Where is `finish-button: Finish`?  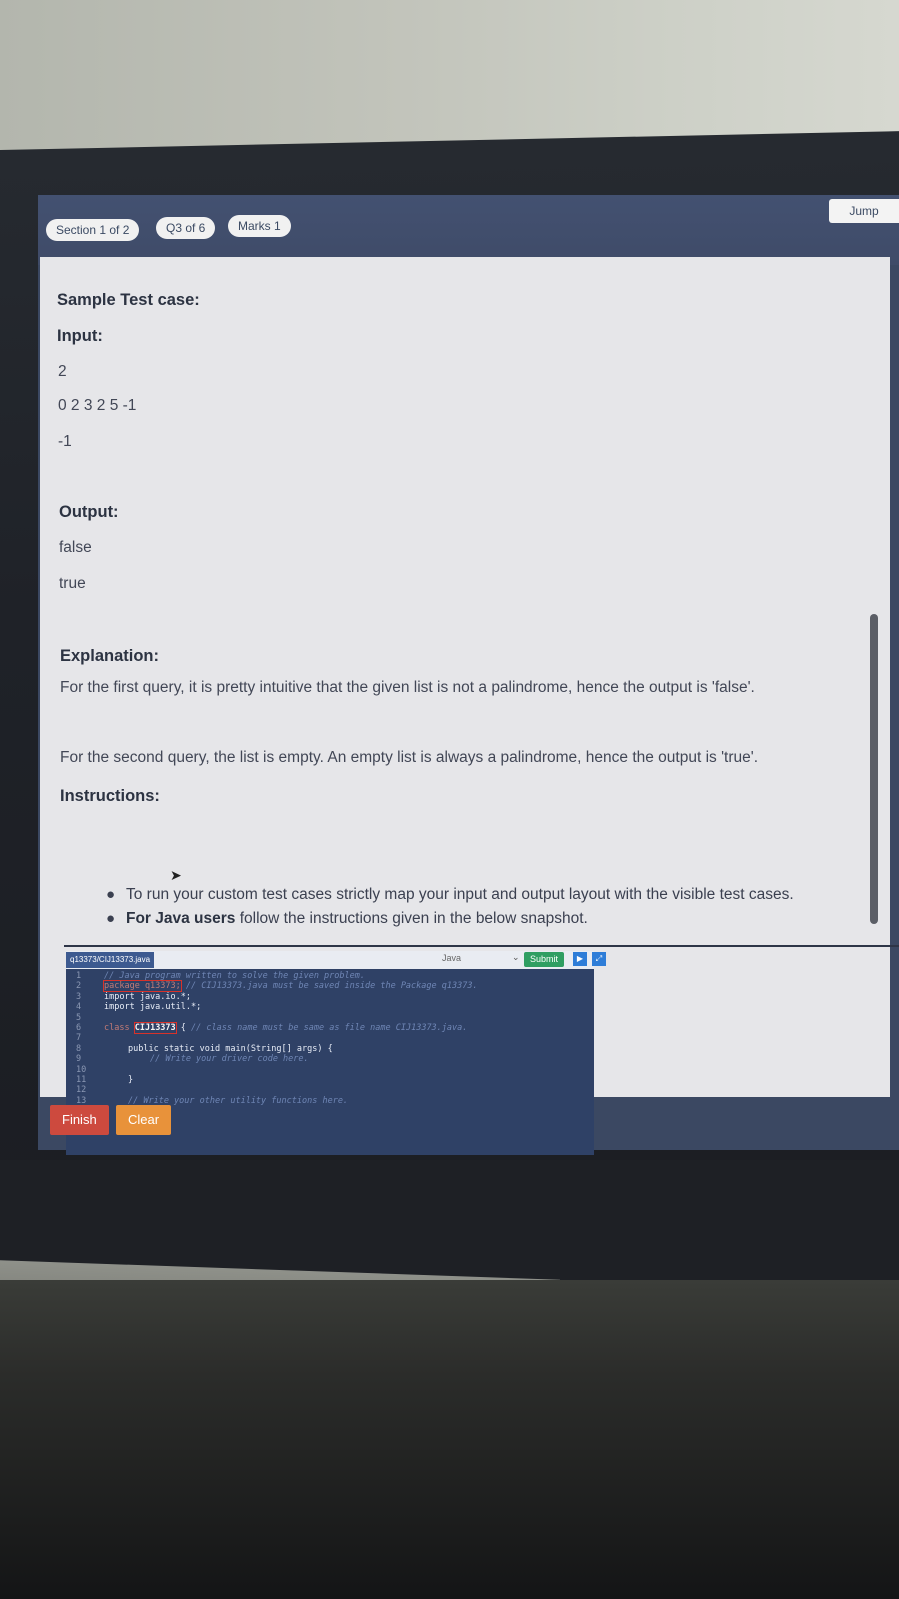
finish-button: Finish is located at coordinates (79, 1120).